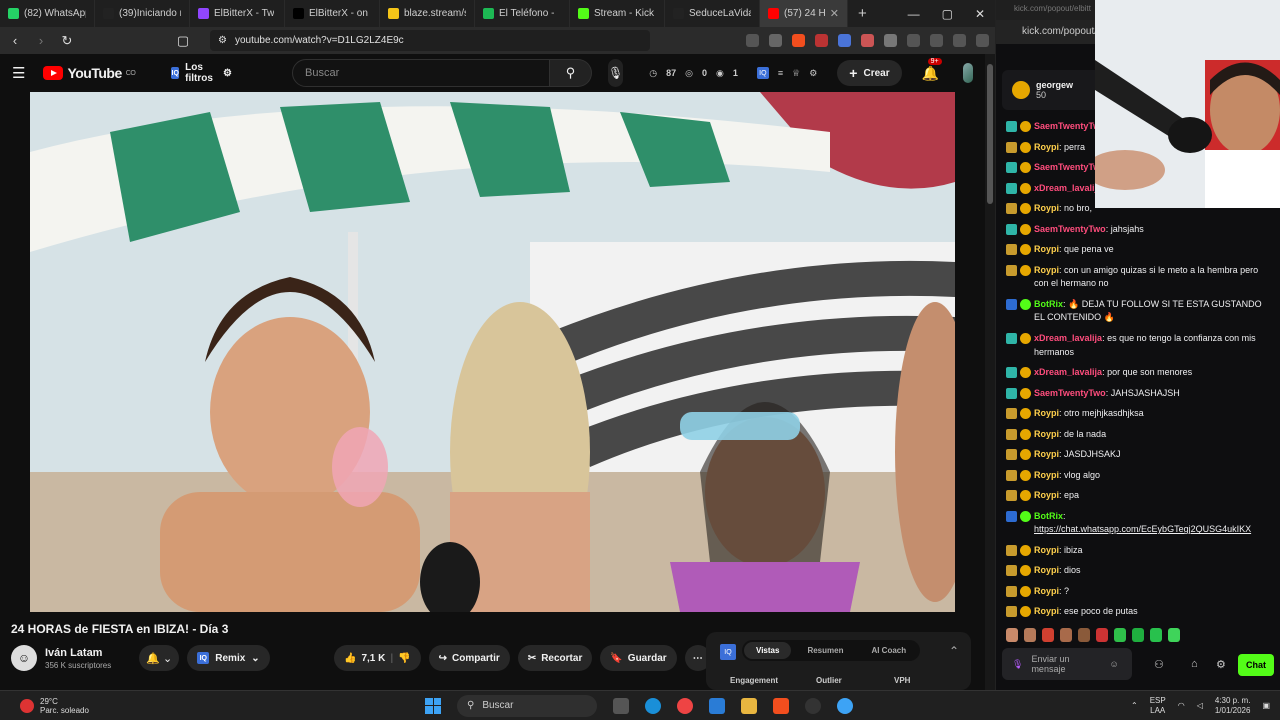 This screenshot has height=720, width=1280. I want to click on scroll-thumb, so click(990, 134).